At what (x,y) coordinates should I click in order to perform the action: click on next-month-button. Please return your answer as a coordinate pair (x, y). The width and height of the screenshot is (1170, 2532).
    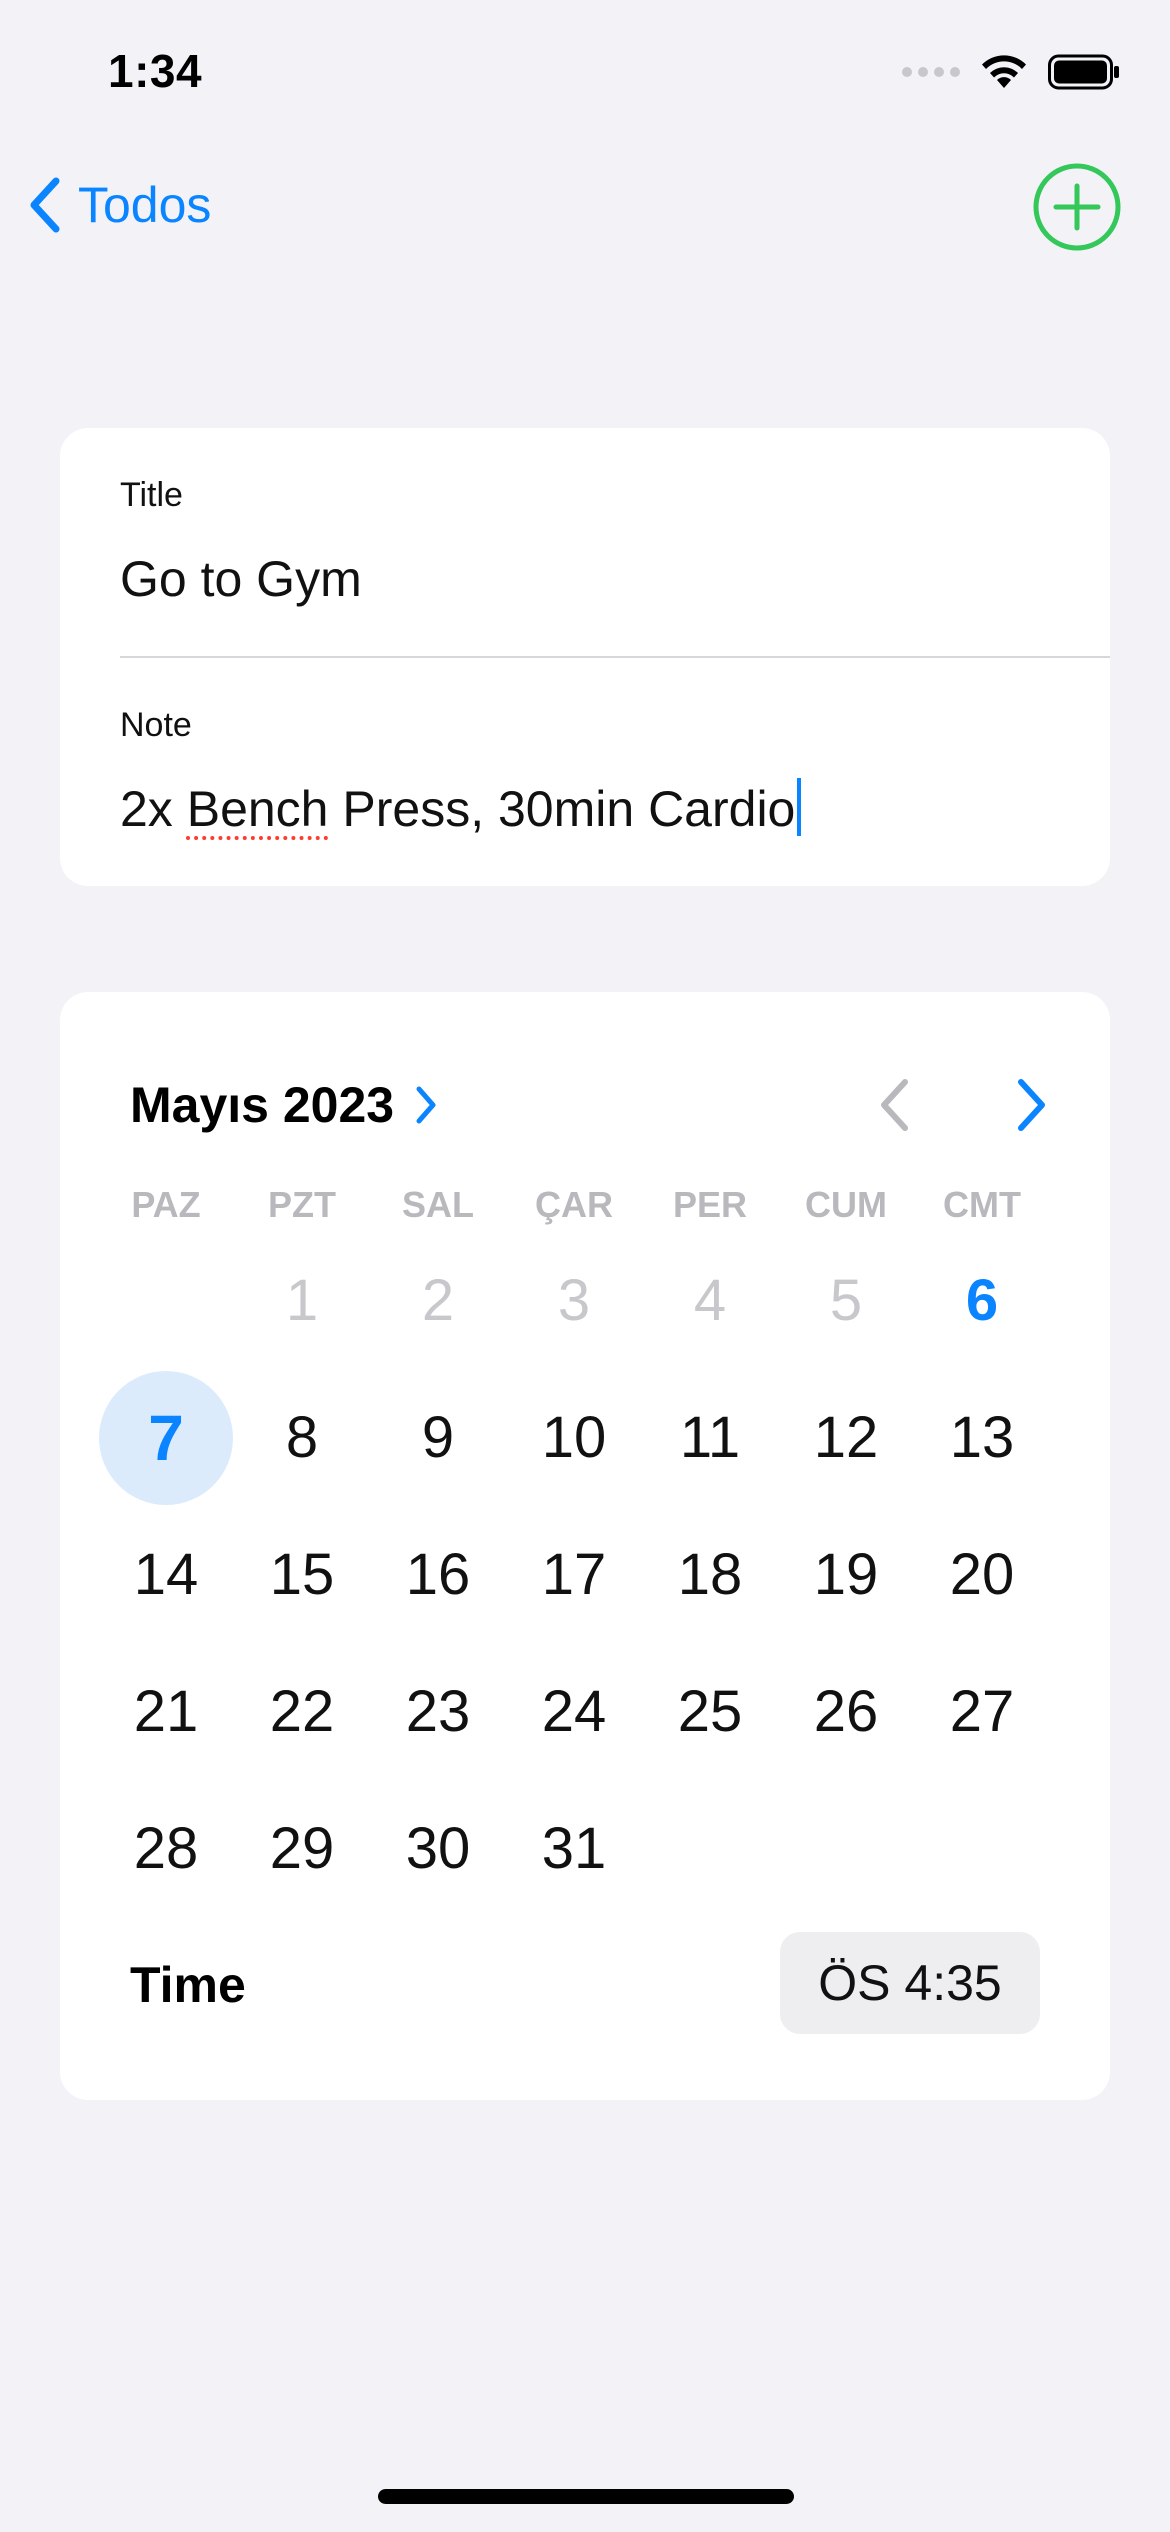
    Looking at the image, I should click on (1031, 1105).